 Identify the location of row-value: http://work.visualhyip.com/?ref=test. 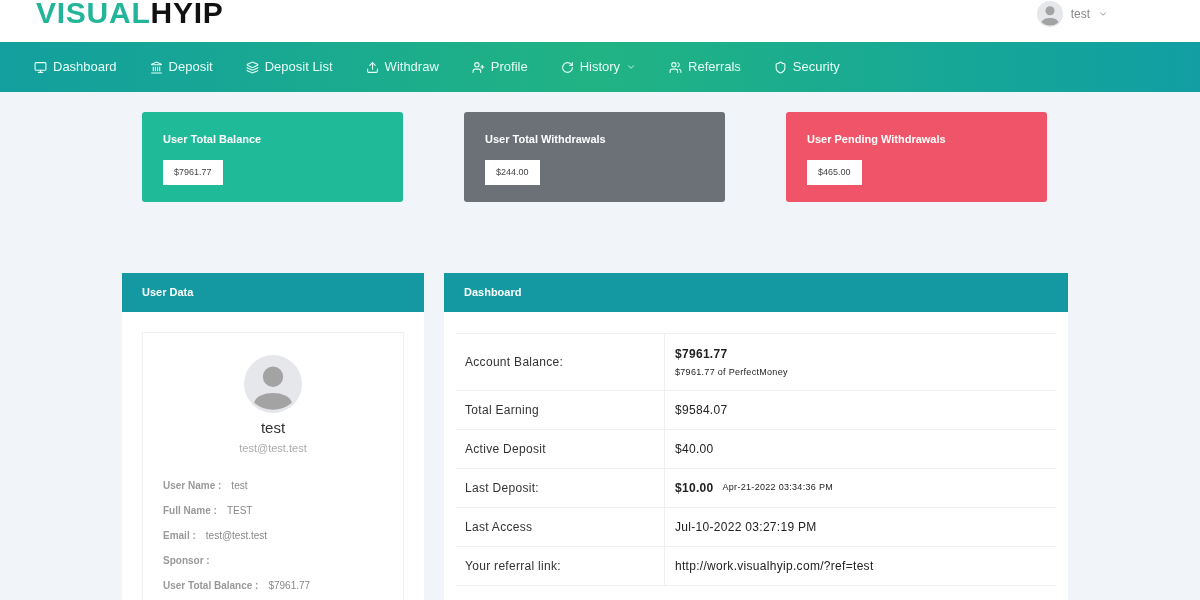
(774, 566).